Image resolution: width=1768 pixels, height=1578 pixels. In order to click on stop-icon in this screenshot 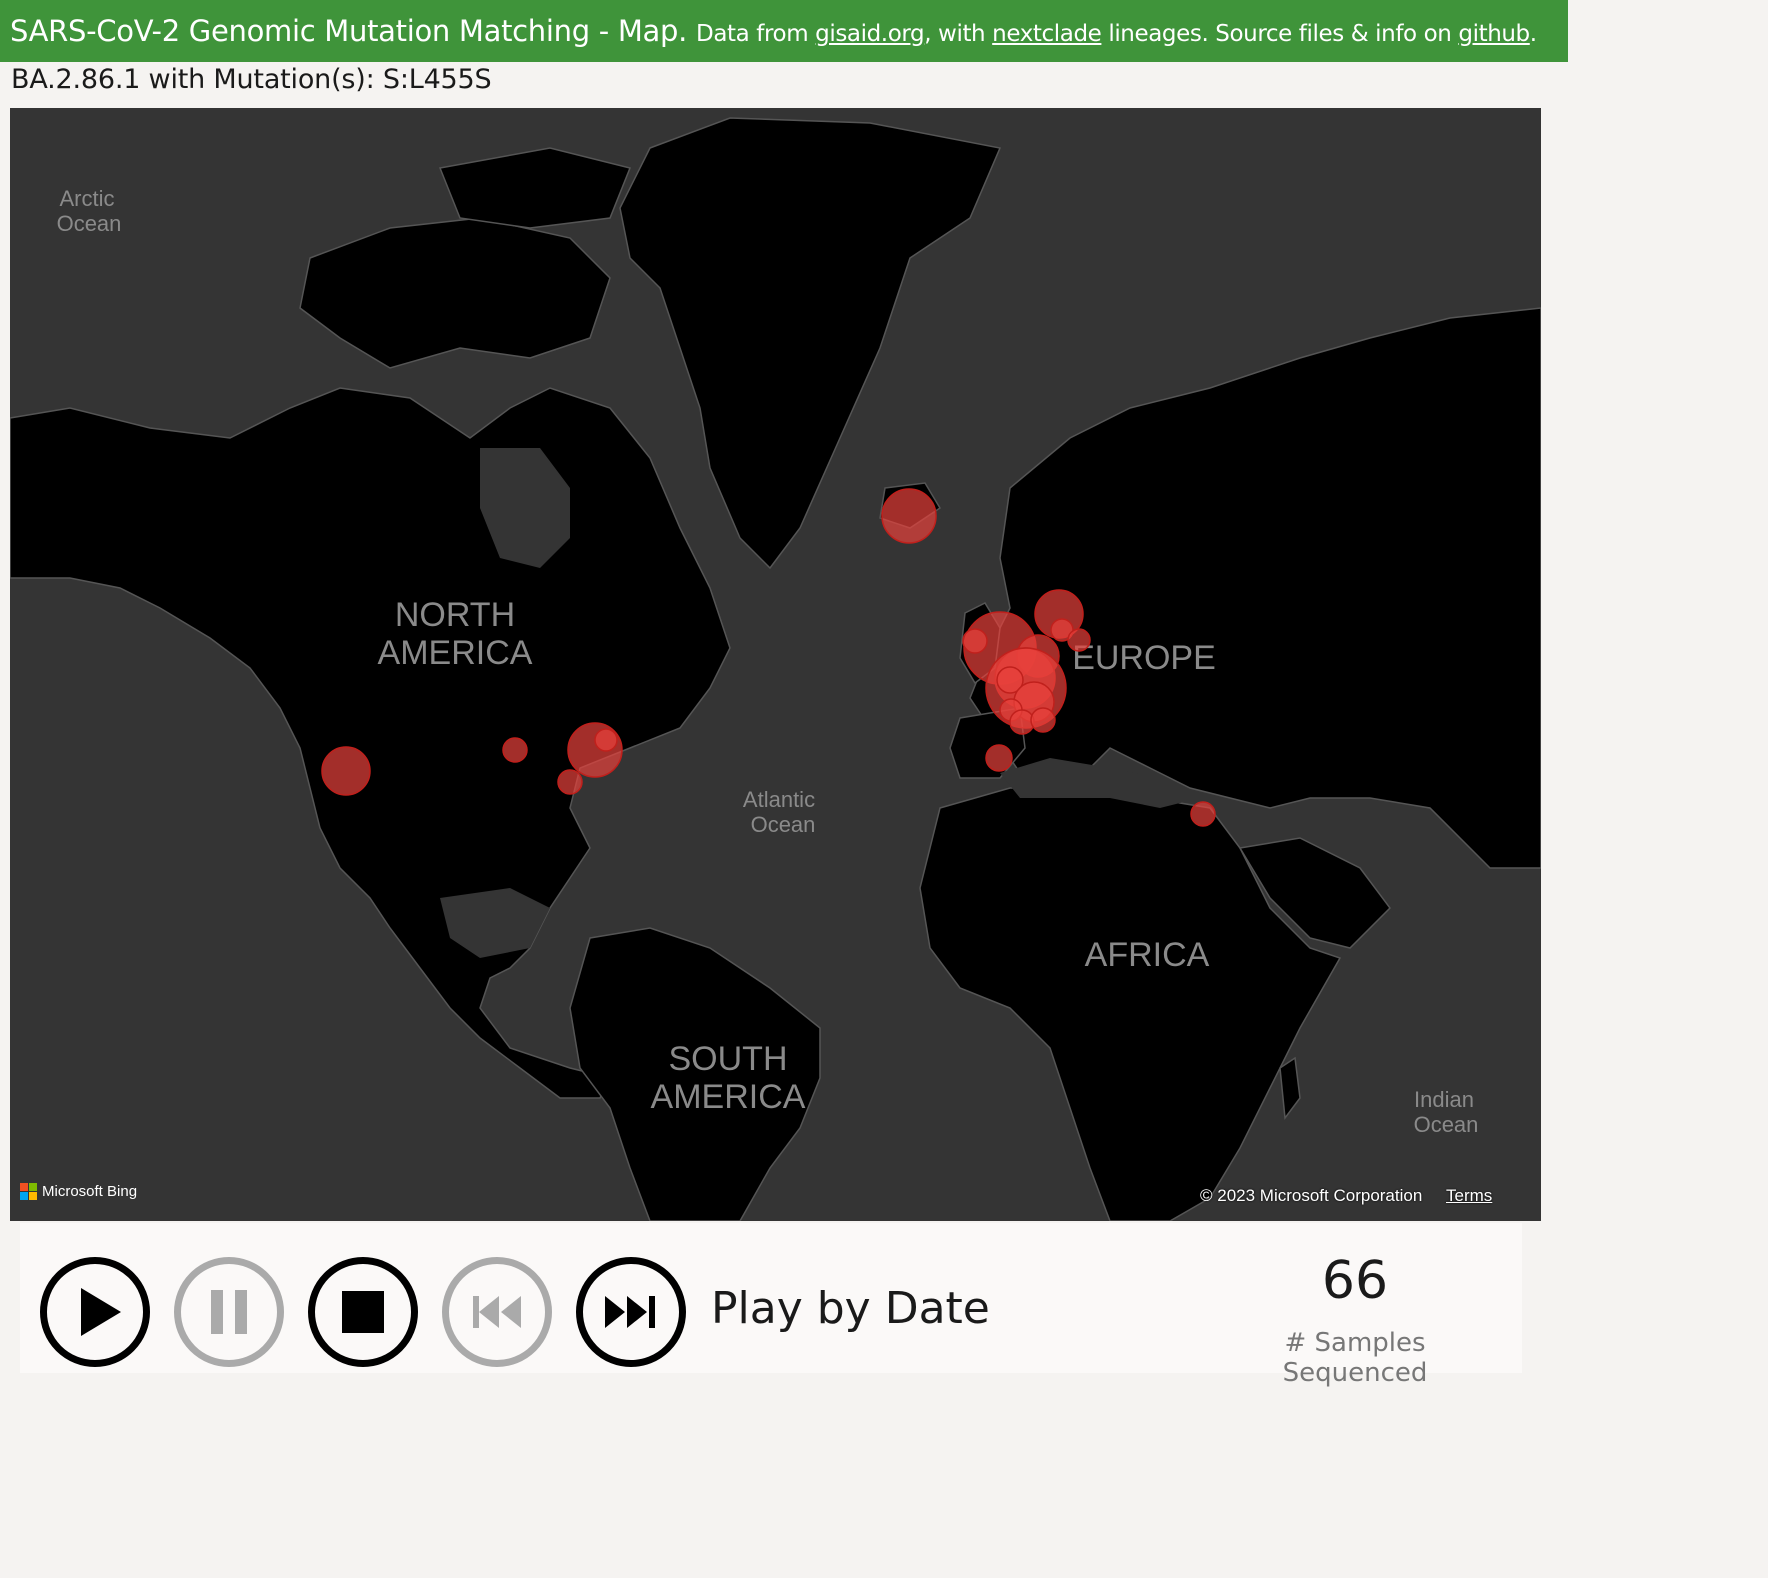, I will do `click(363, 1312)`.